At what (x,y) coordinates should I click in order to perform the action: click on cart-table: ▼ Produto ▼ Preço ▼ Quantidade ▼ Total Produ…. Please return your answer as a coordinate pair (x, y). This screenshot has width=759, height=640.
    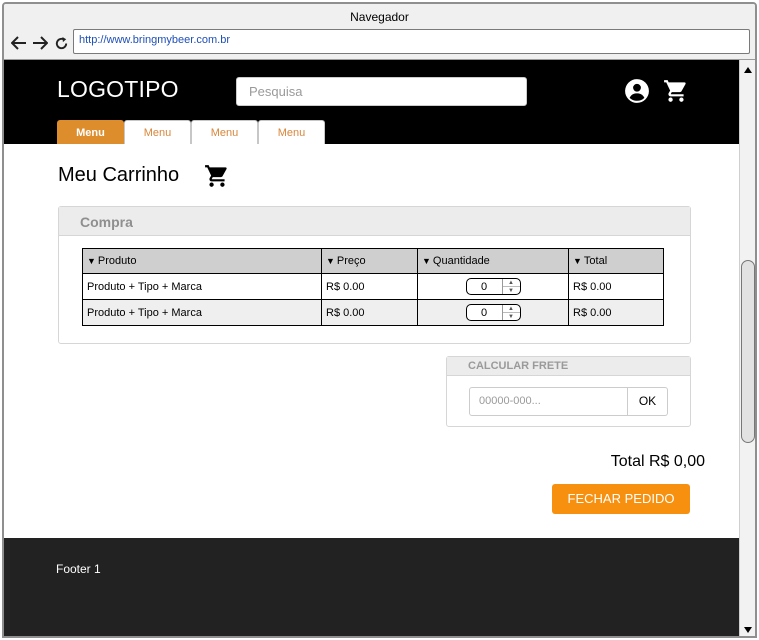
    Looking at the image, I should click on (373, 287).